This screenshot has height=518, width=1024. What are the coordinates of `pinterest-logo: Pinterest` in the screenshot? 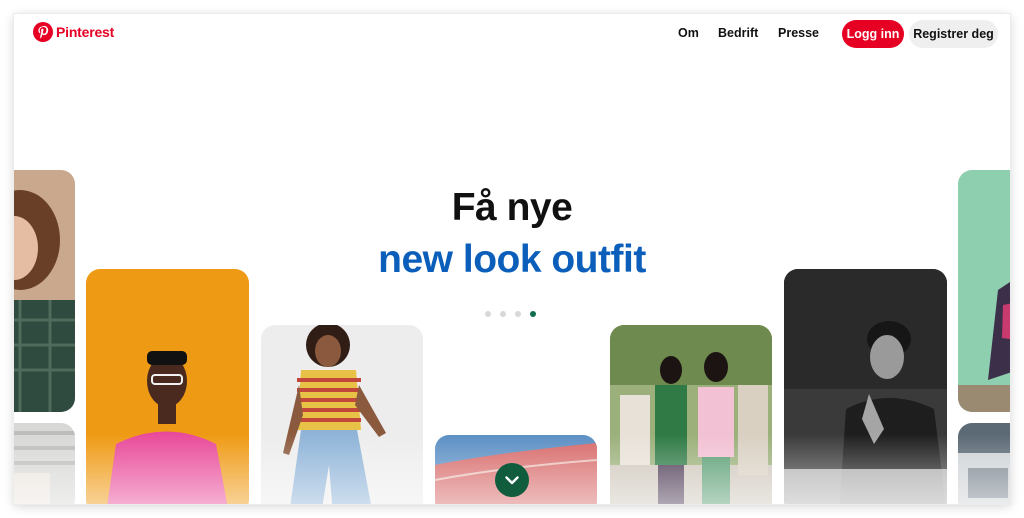 It's located at (73, 32).